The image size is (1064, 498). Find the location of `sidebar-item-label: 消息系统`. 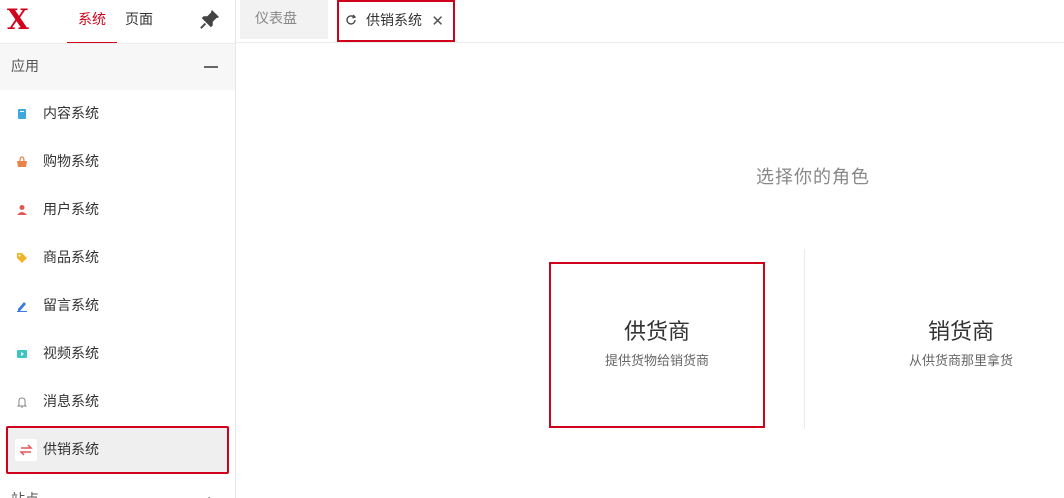

sidebar-item-label: 消息系统 is located at coordinates (71, 402).